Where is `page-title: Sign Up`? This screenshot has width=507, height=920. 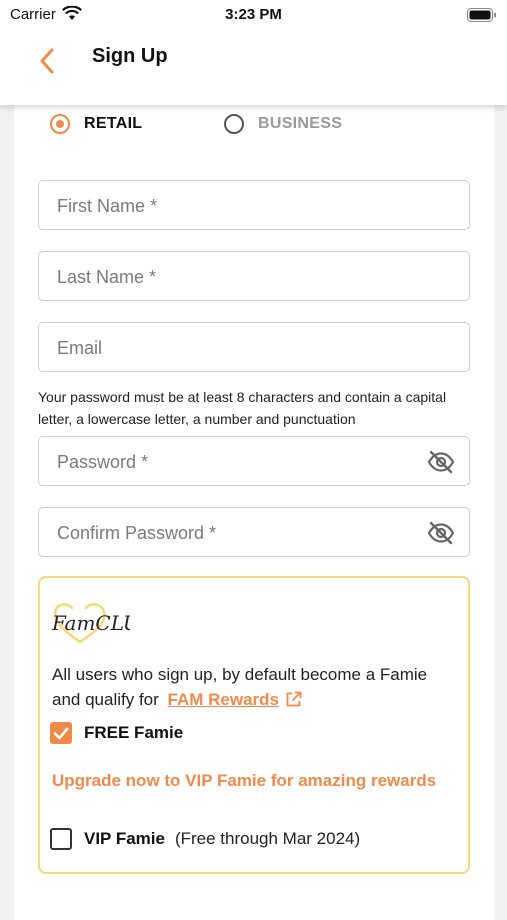 page-title: Sign Up is located at coordinates (130, 56).